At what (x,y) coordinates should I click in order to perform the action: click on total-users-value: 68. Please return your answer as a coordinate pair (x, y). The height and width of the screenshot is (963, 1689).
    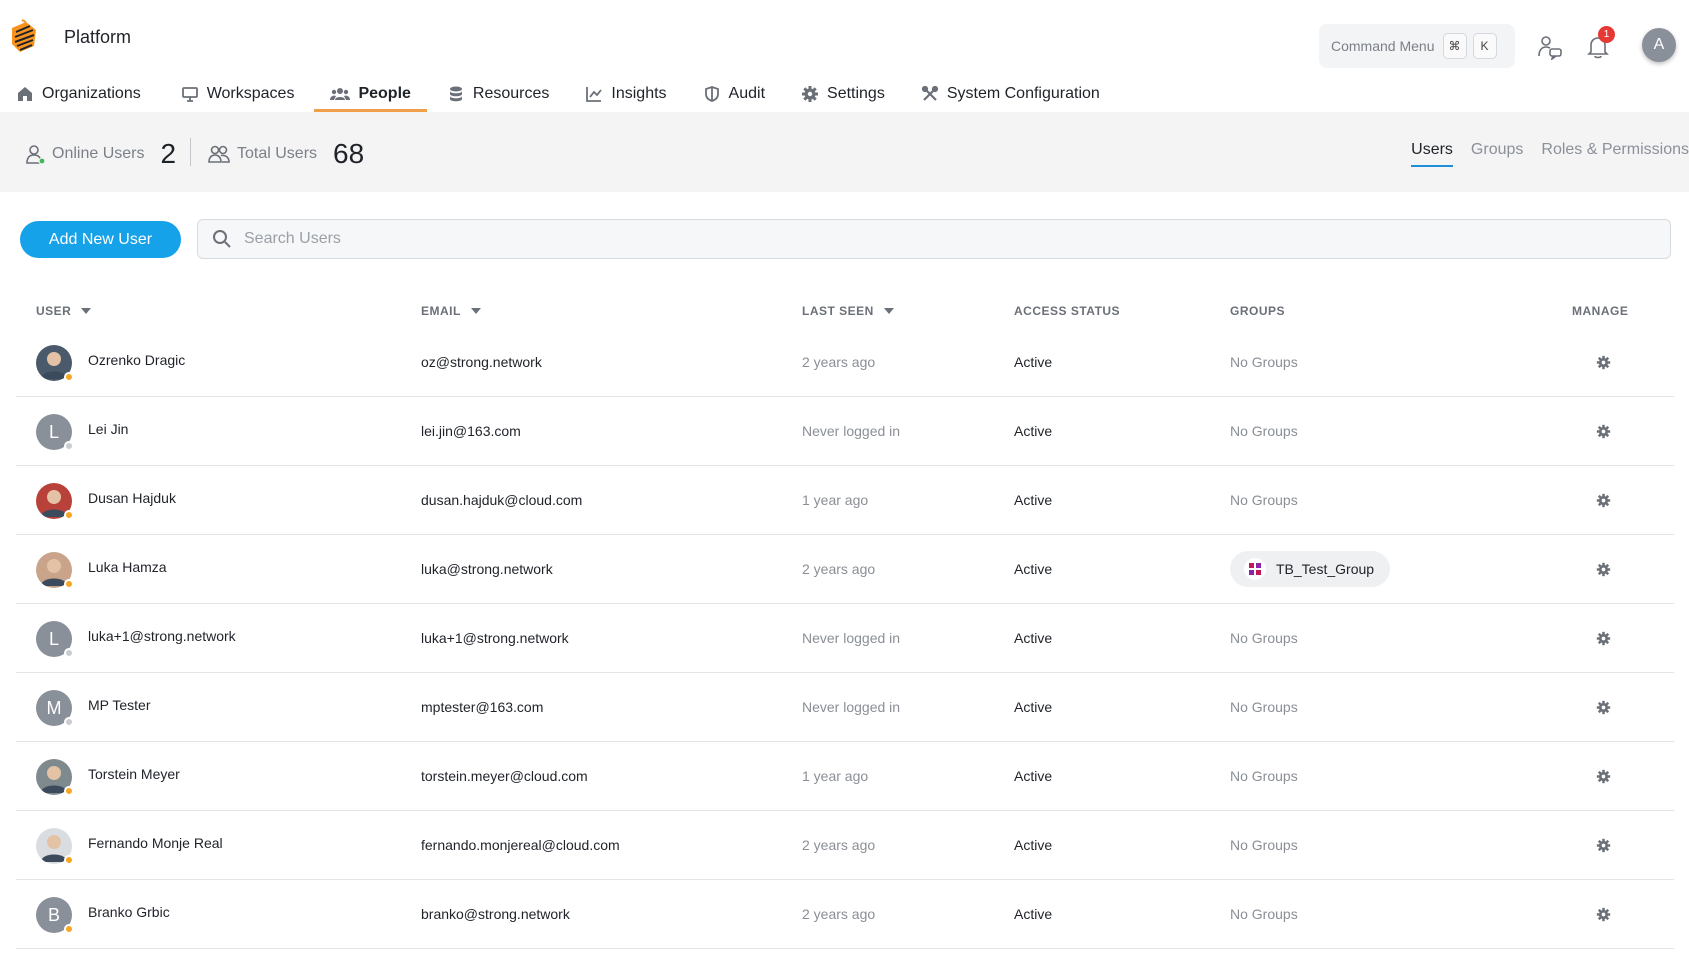
    Looking at the image, I should click on (349, 153).